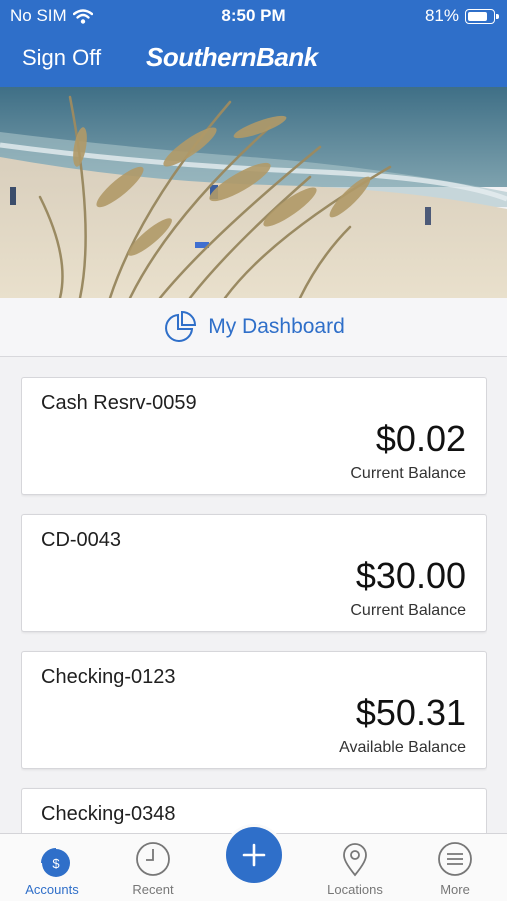 The height and width of the screenshot is (901, 507). What do you see at coordinates (61, 58) in the screenshot?
I see `sign-off-button: Sign Off` at bounding box center [61, 58].